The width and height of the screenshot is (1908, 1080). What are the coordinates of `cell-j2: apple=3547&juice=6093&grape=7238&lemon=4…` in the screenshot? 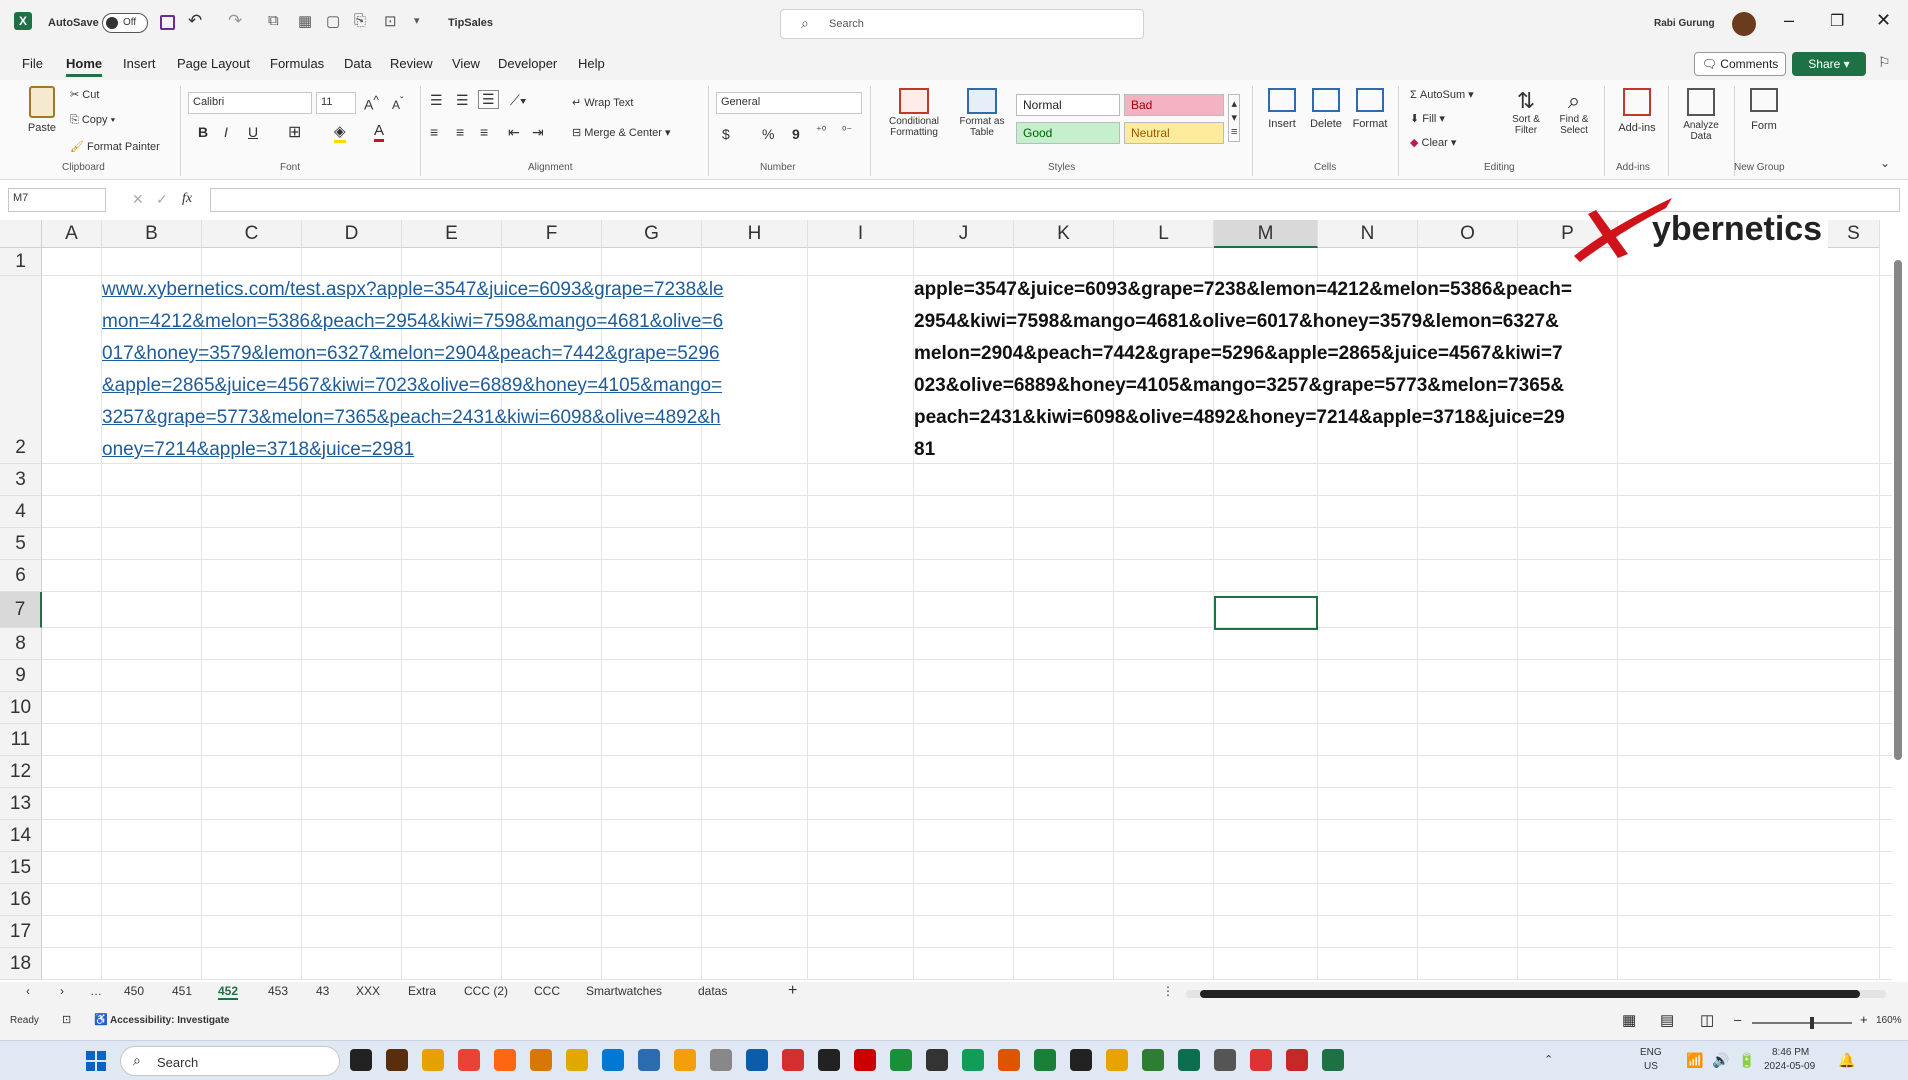 It's located at (1274, 370).